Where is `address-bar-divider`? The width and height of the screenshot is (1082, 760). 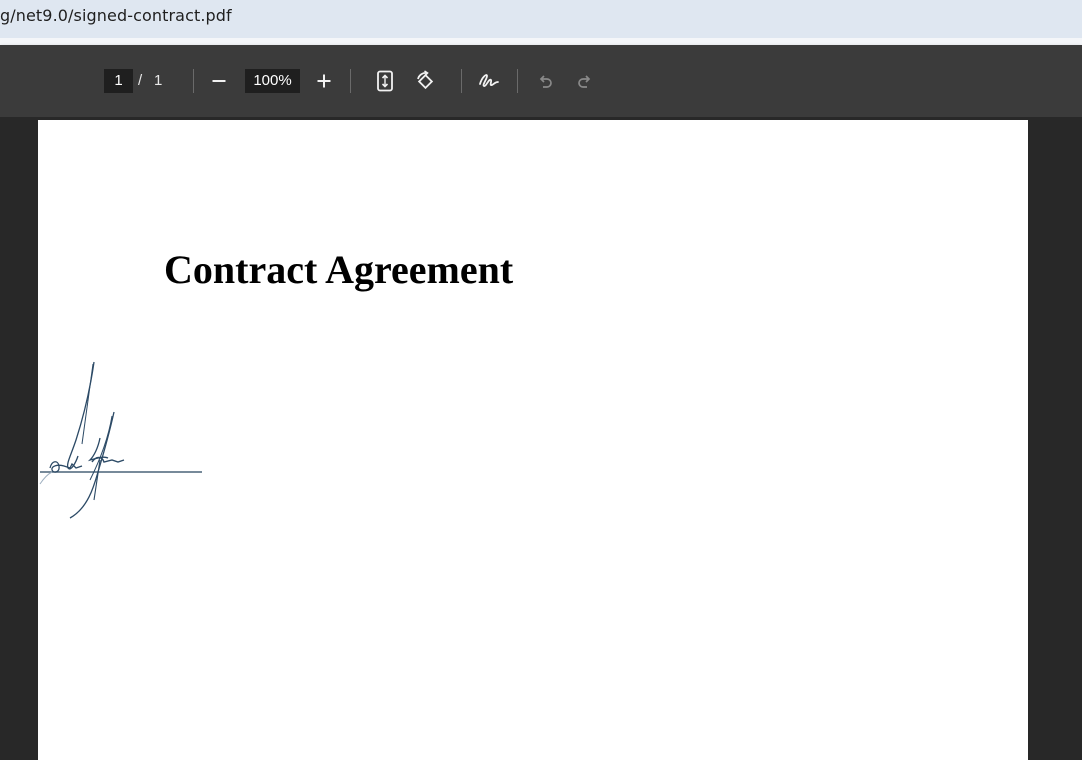 address-bar-divider is located at coordinates (541, 41).